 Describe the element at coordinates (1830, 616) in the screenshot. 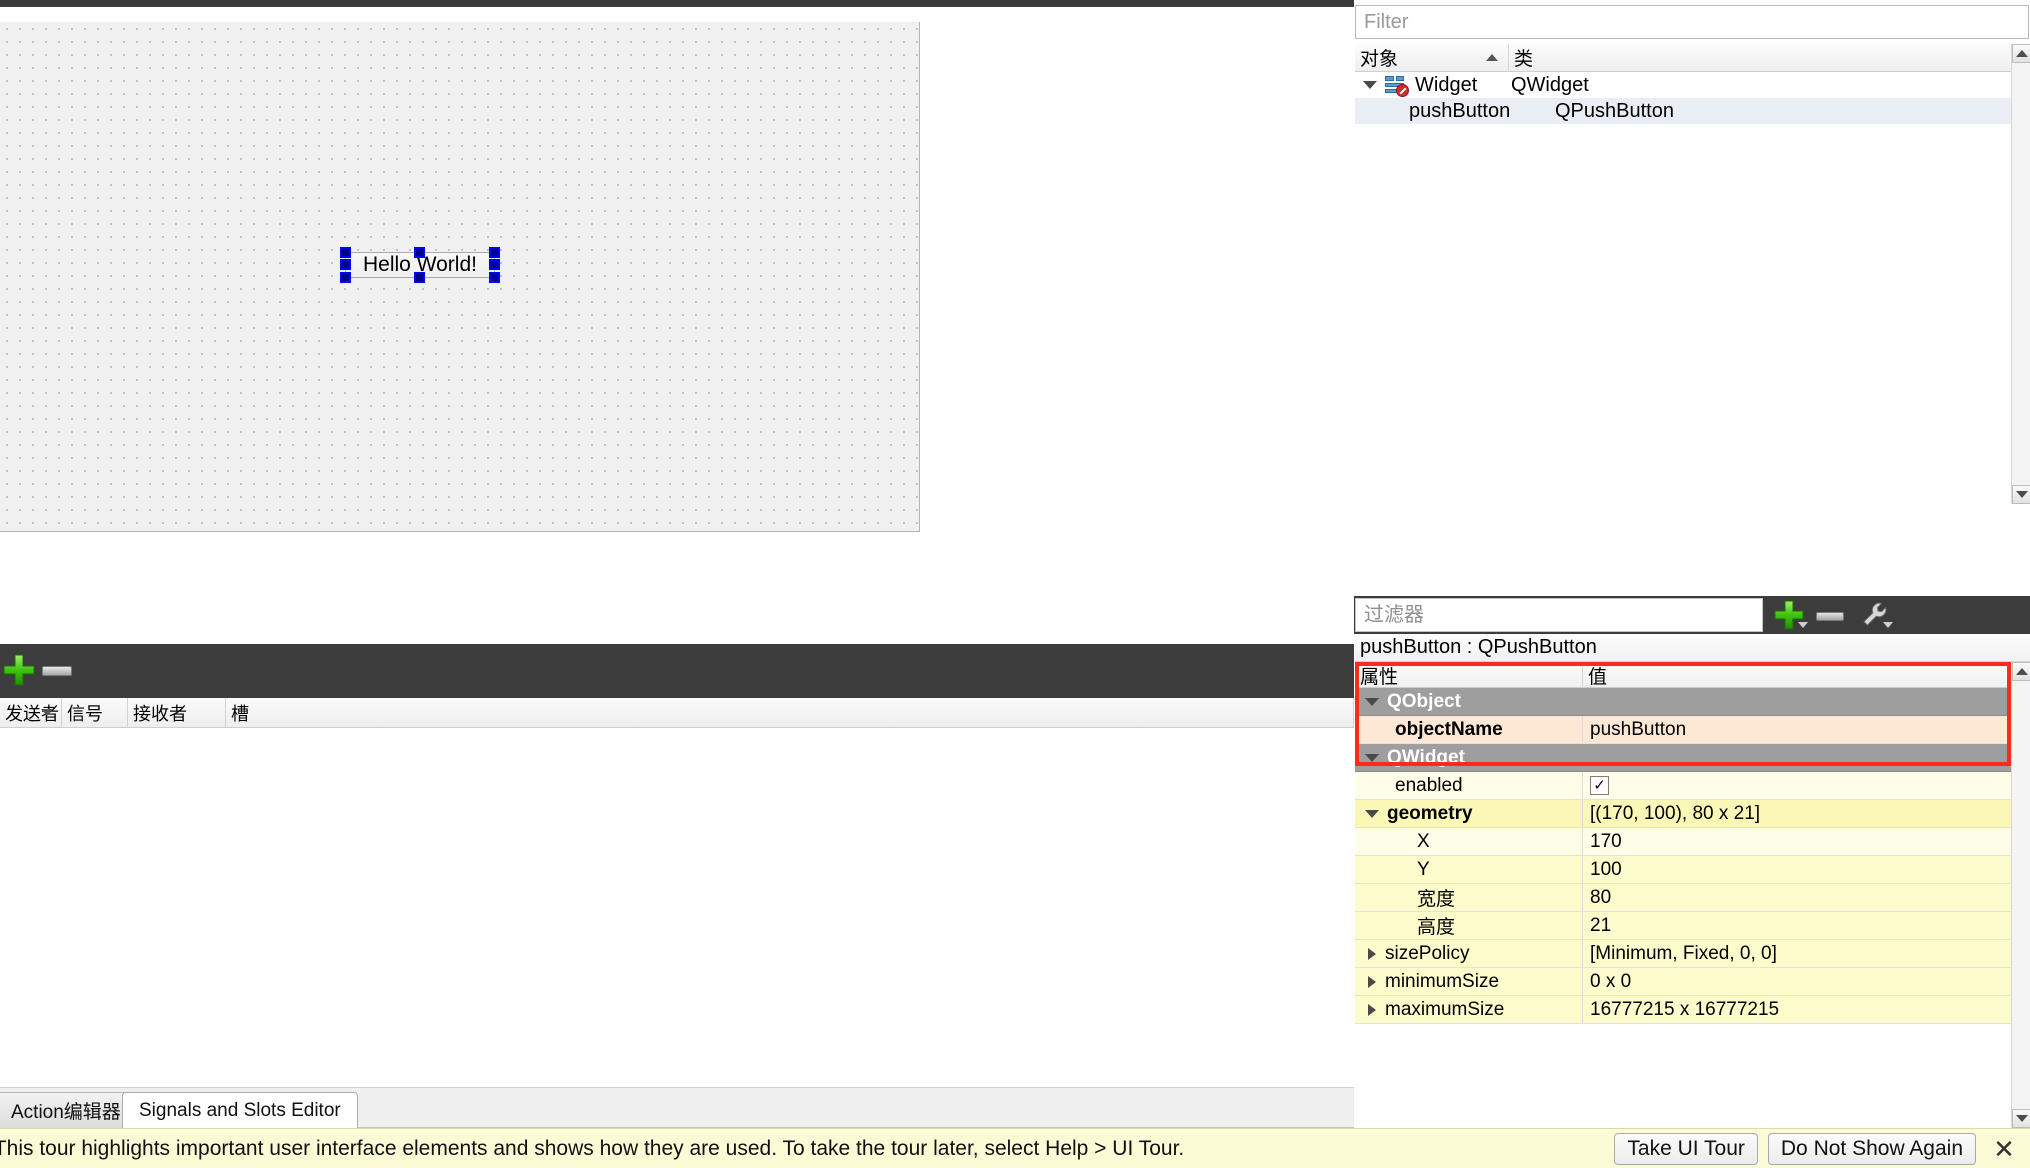

I see `remove-property-minus-icon` at that location.